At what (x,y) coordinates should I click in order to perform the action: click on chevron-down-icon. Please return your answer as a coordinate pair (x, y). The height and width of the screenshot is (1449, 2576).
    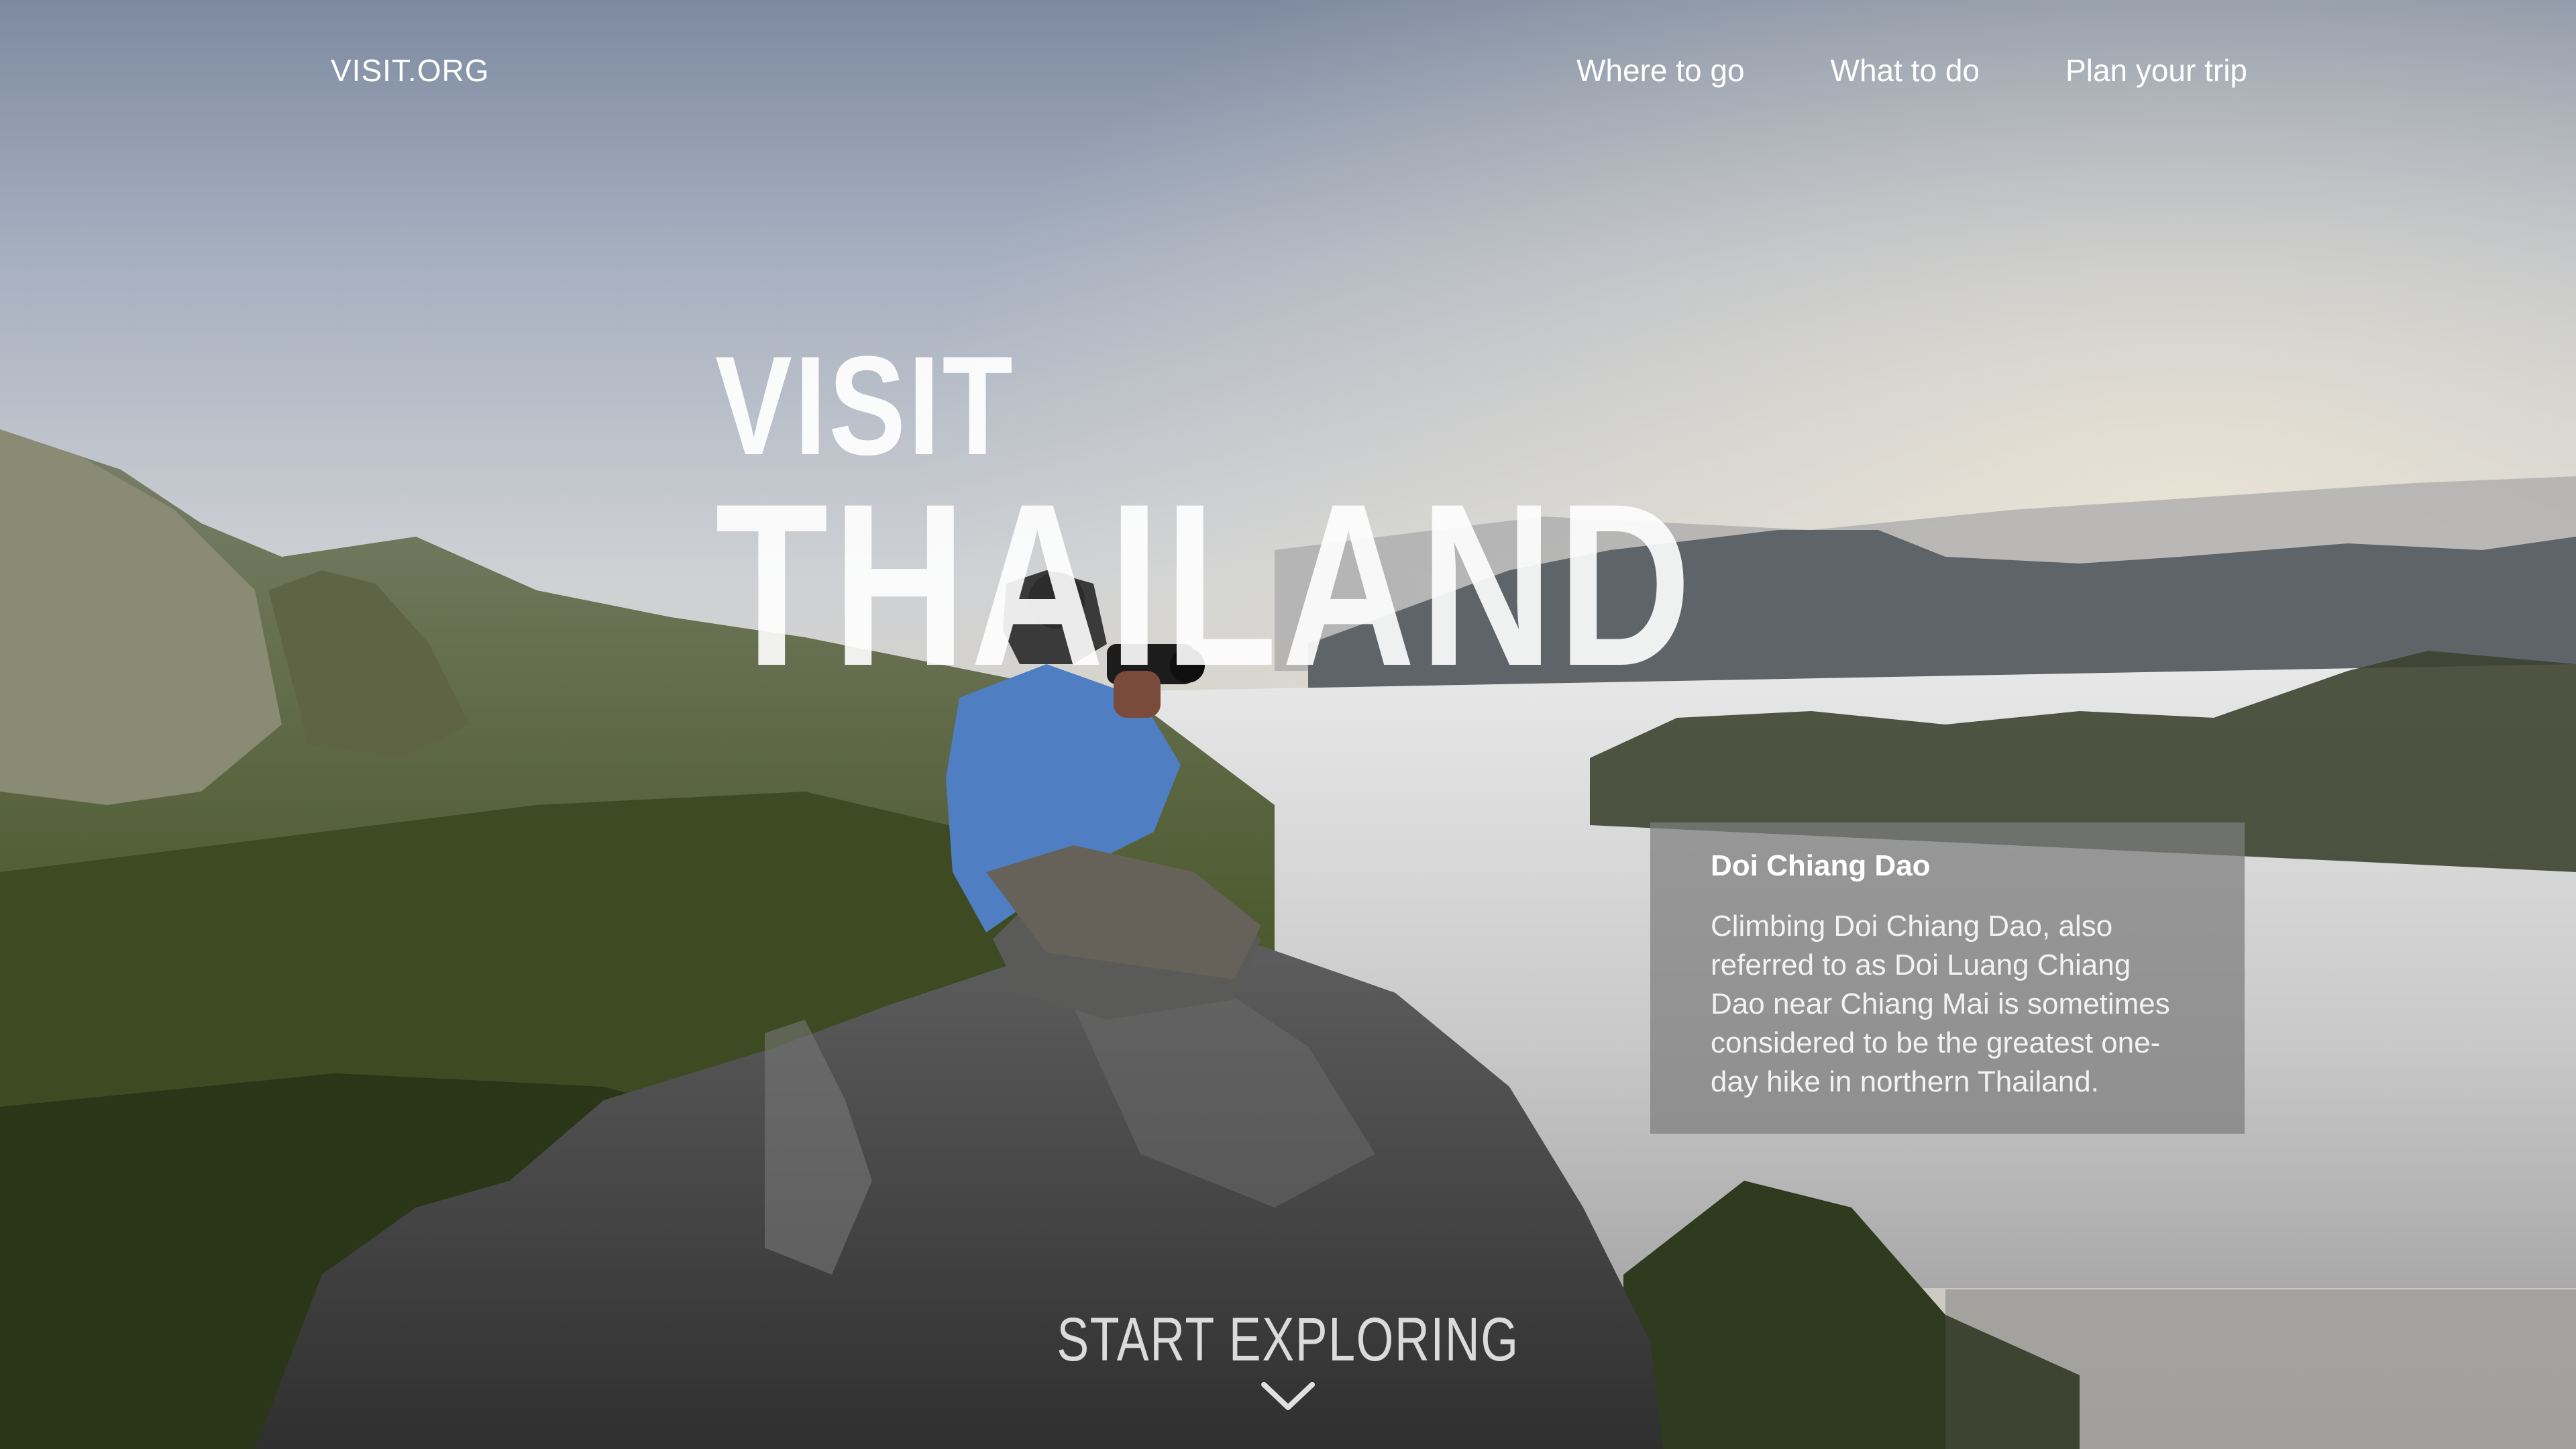
    Looking at the image, I should click on (1287, 1396).